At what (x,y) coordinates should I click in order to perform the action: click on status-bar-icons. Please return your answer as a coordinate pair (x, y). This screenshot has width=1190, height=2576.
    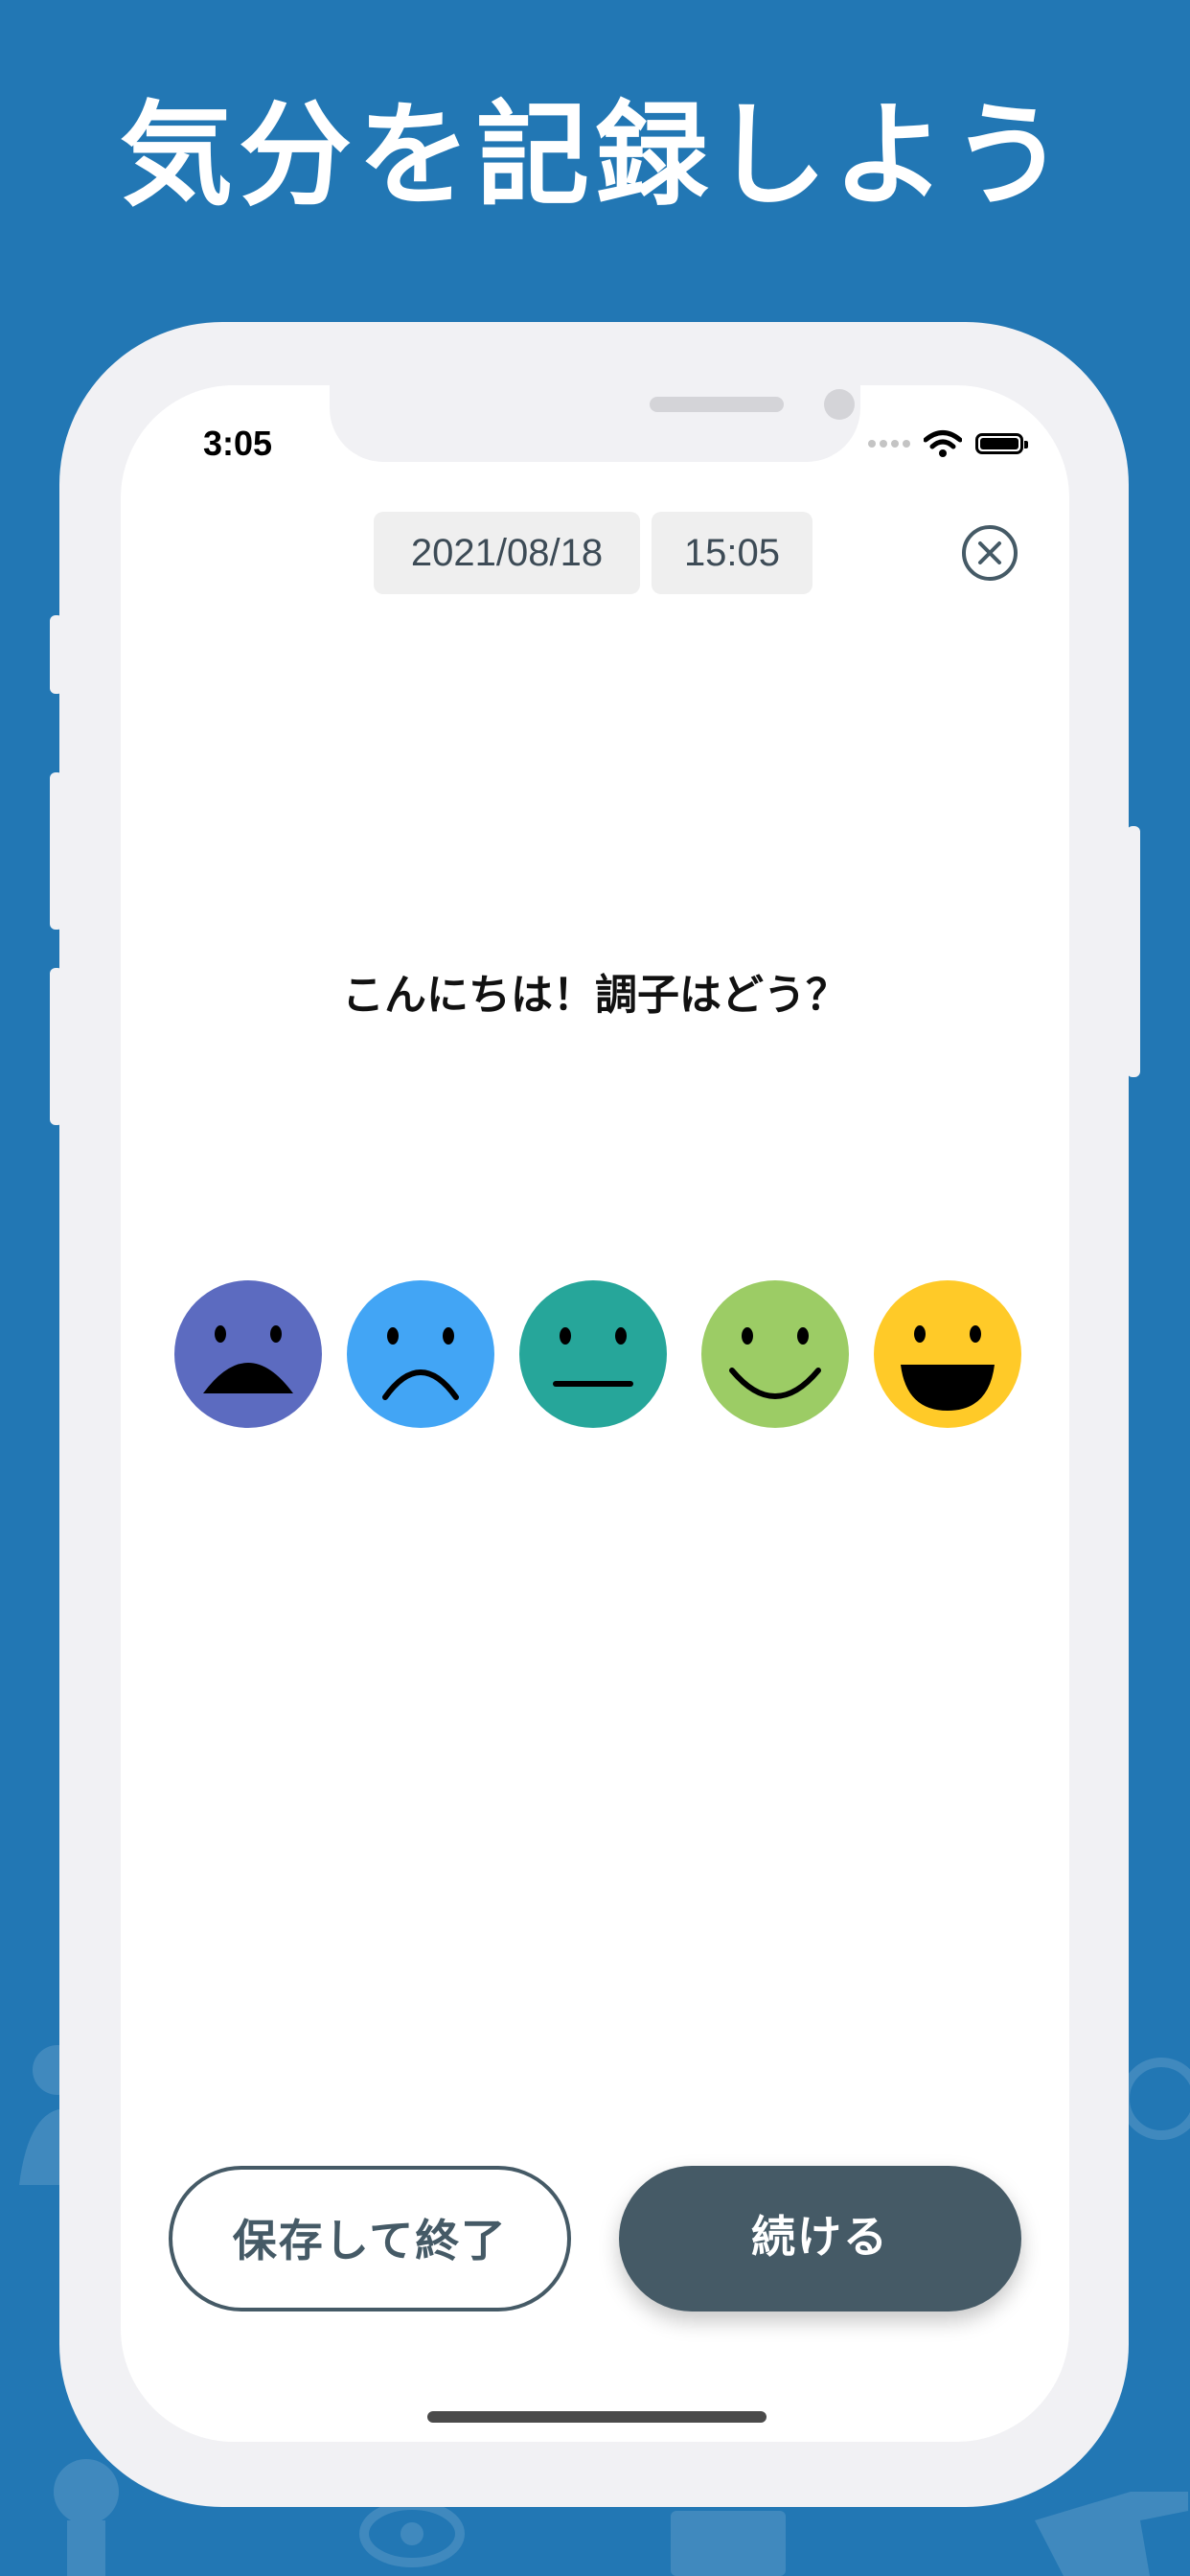
    Looking at the image, I should click on (948, 444).